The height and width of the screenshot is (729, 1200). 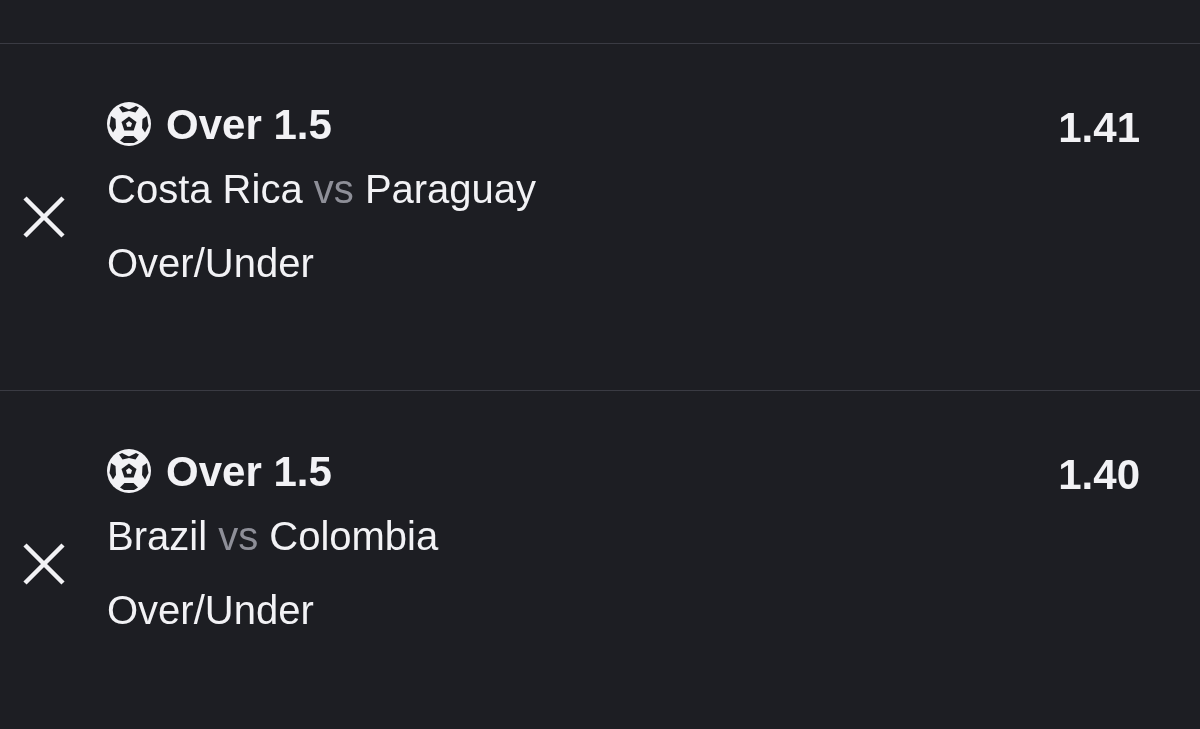 What do you see at coordinates (273, 536) in the screenshot?
I see `match-teams: Brazil vs Colombia` at bounding box center [273, 536].